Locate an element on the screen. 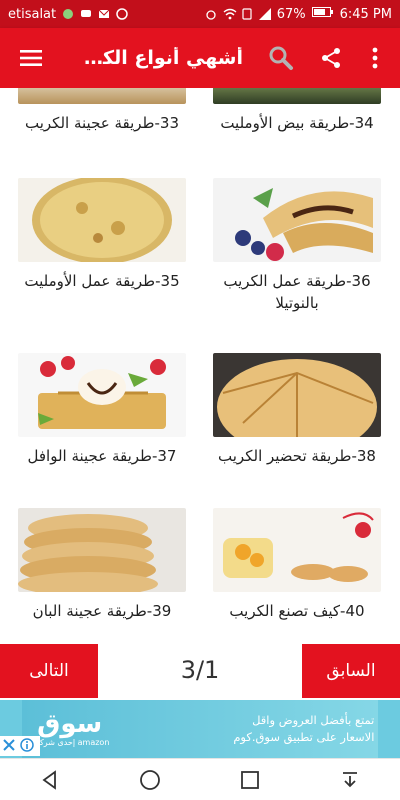 The height and width of the screenshot is (800, 400). system-nav-bar is located at coordinates (200, 779).